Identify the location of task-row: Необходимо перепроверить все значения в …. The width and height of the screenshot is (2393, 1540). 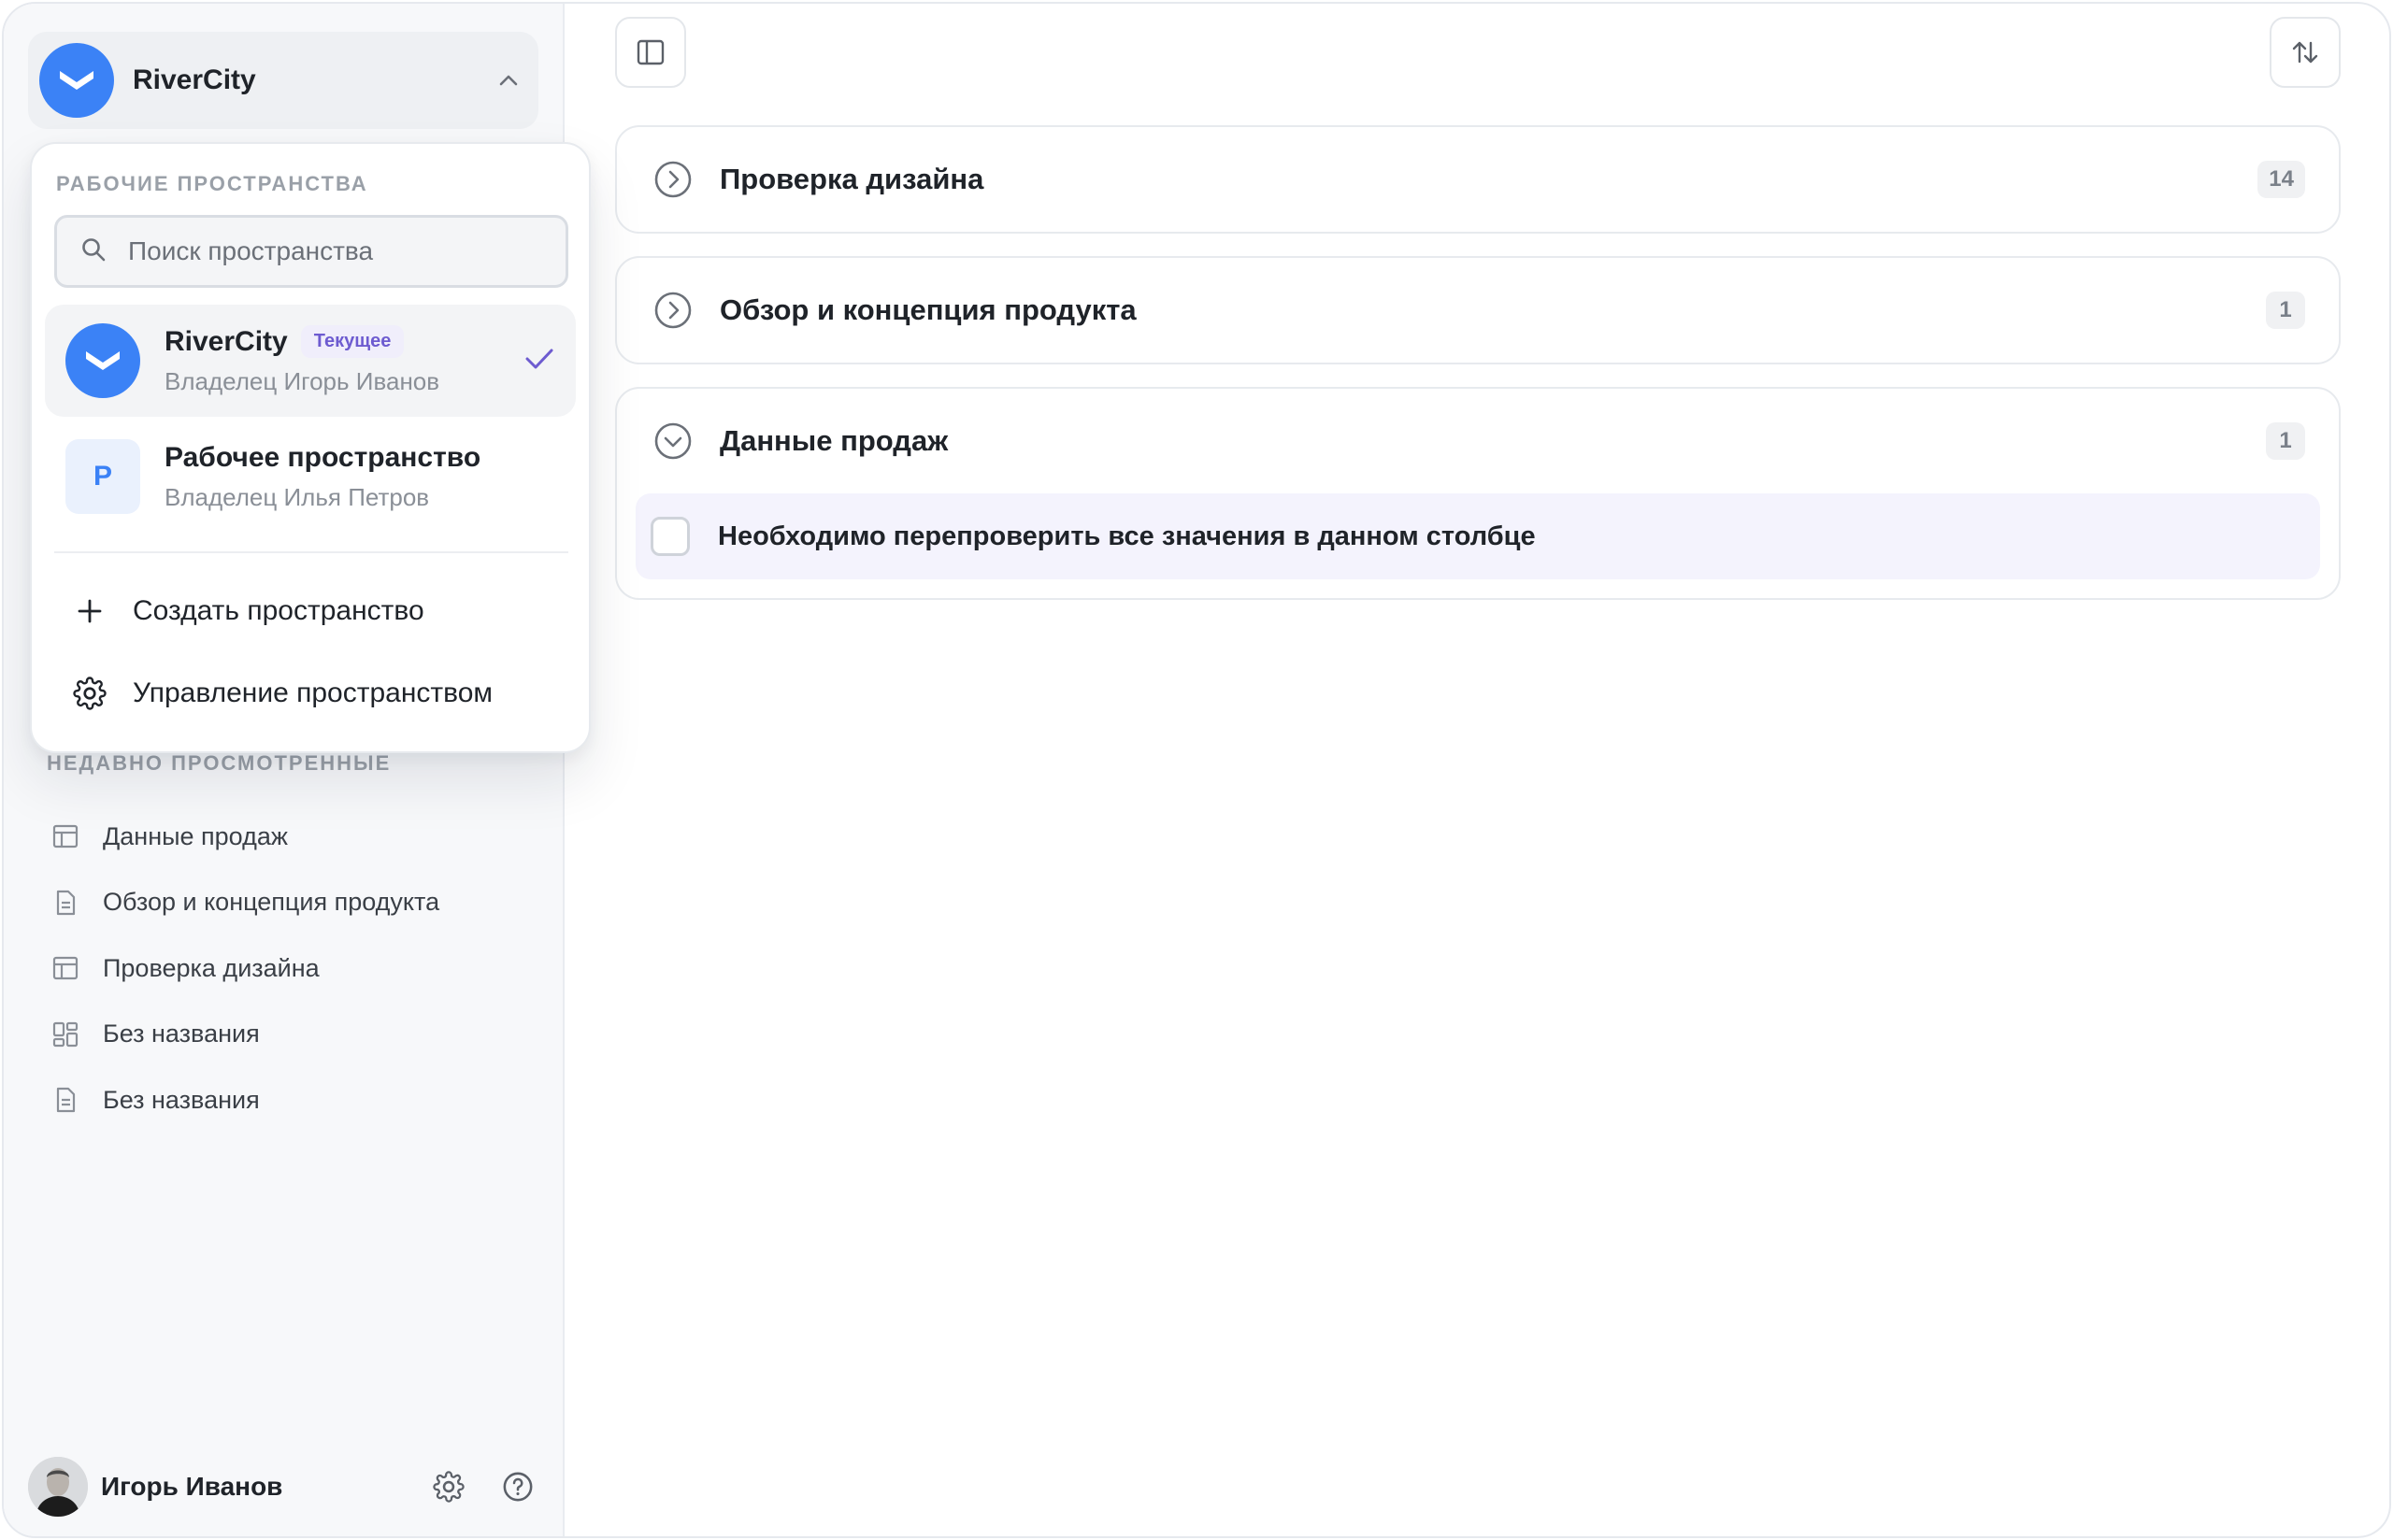
(1478, 536).